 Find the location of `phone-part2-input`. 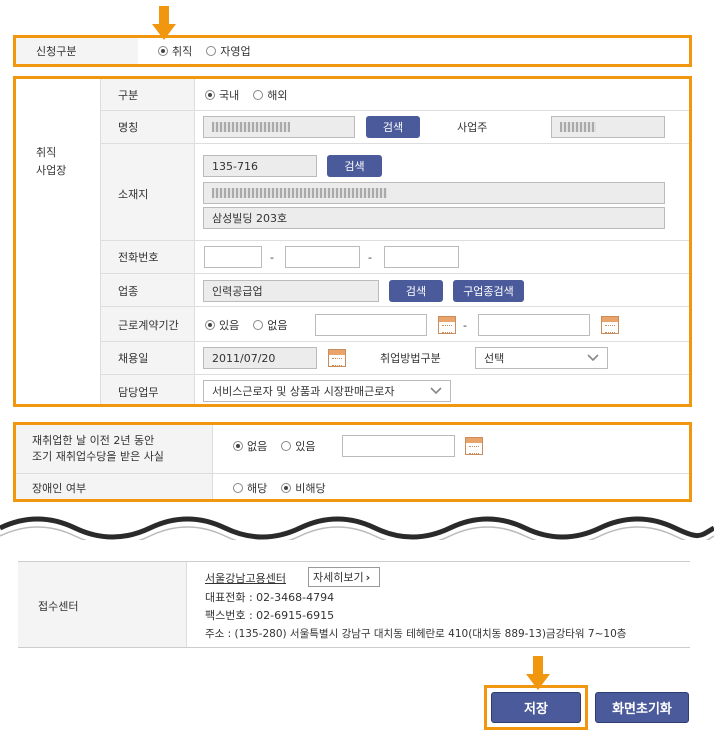

phone-part2-input is located at coordinates (322, 257).